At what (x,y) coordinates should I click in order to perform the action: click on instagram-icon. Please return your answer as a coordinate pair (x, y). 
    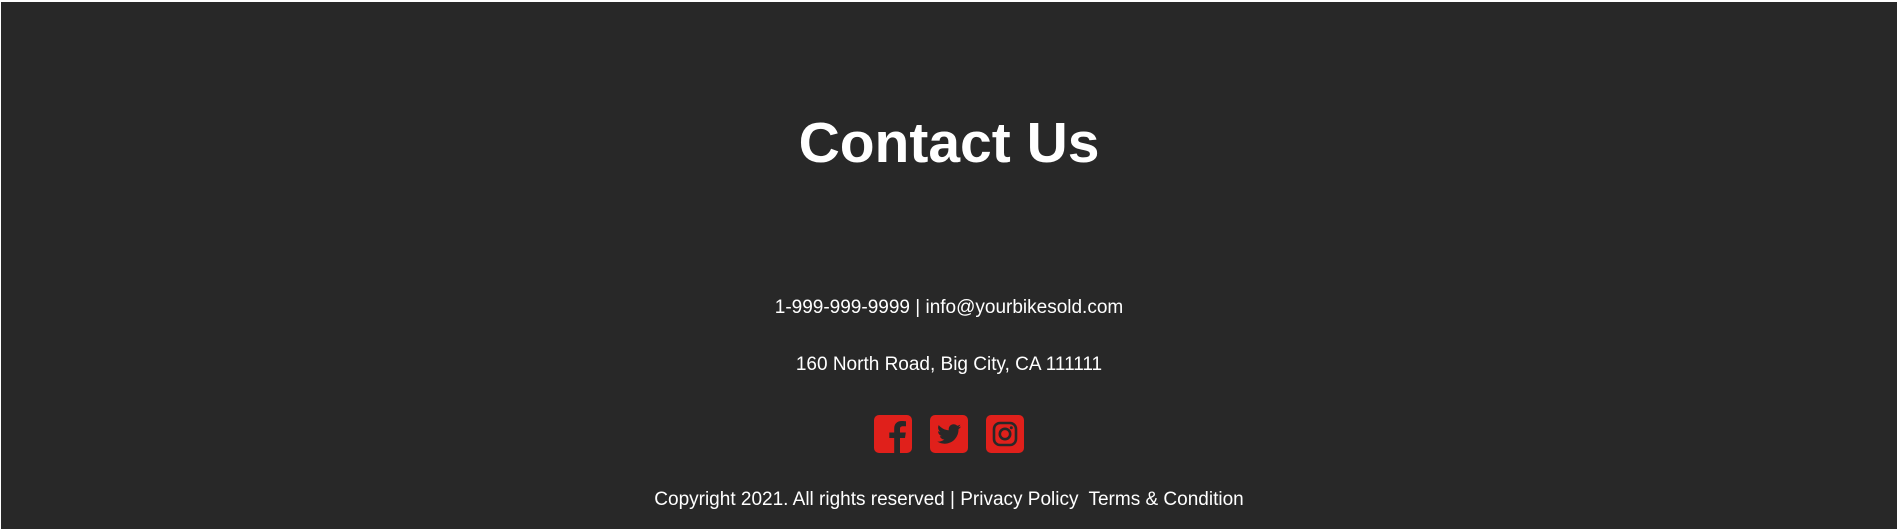
    Looking at the image, I should click on (1005, 434).